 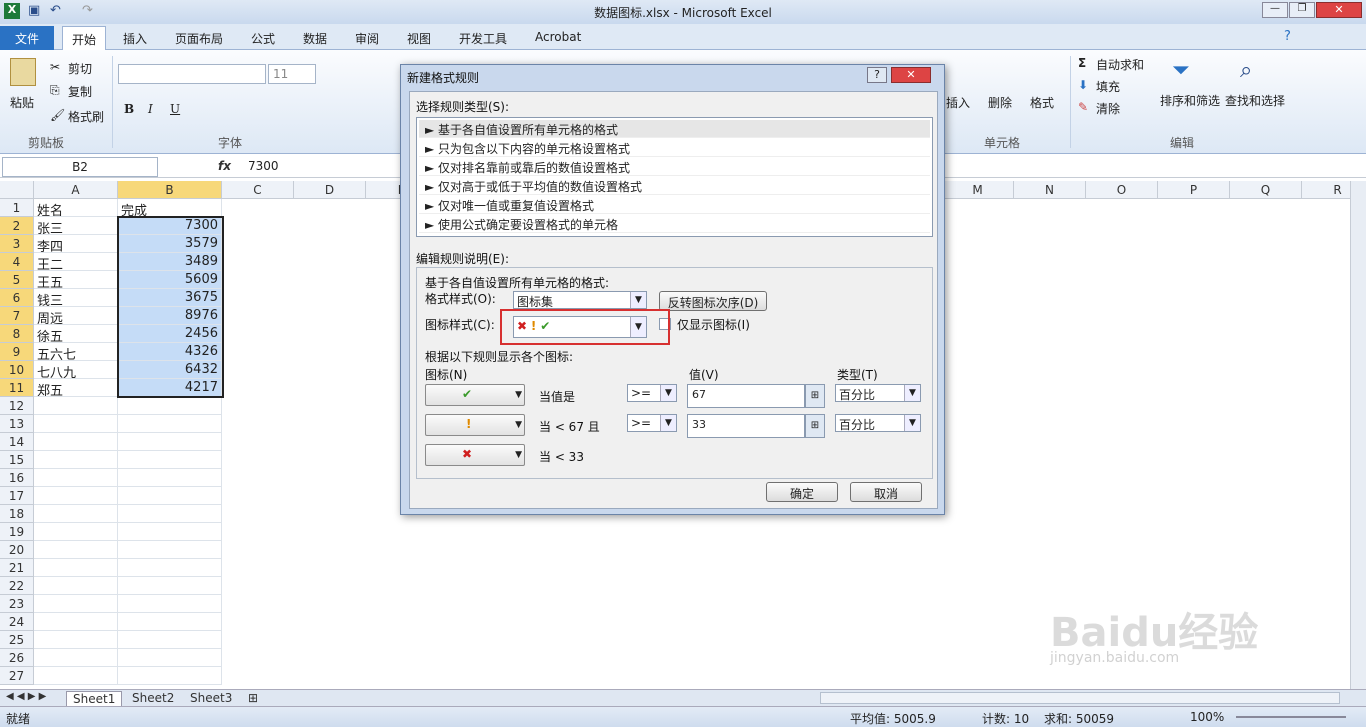 What do you see at coordinates (330, 190) in the screenshot?
I see `column-header: D` at bounding box center [330, 190].